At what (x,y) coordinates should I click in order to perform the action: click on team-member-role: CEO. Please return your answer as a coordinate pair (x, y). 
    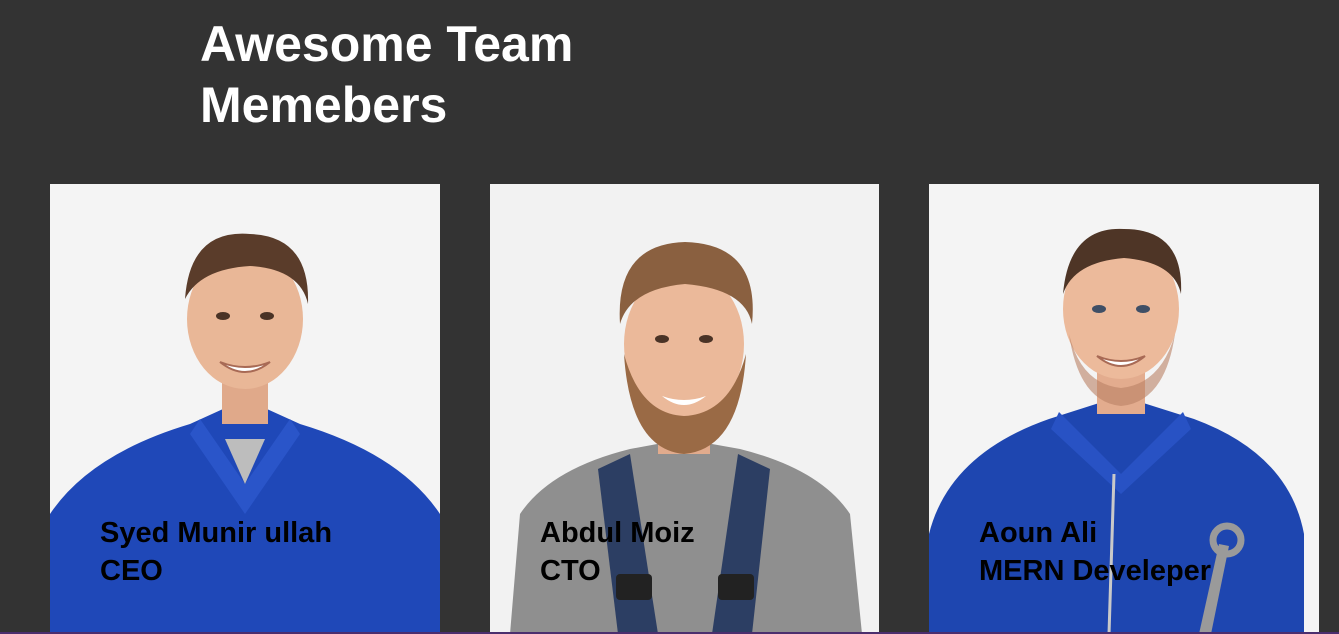
    Looking at the image, I should click on (131, 571).